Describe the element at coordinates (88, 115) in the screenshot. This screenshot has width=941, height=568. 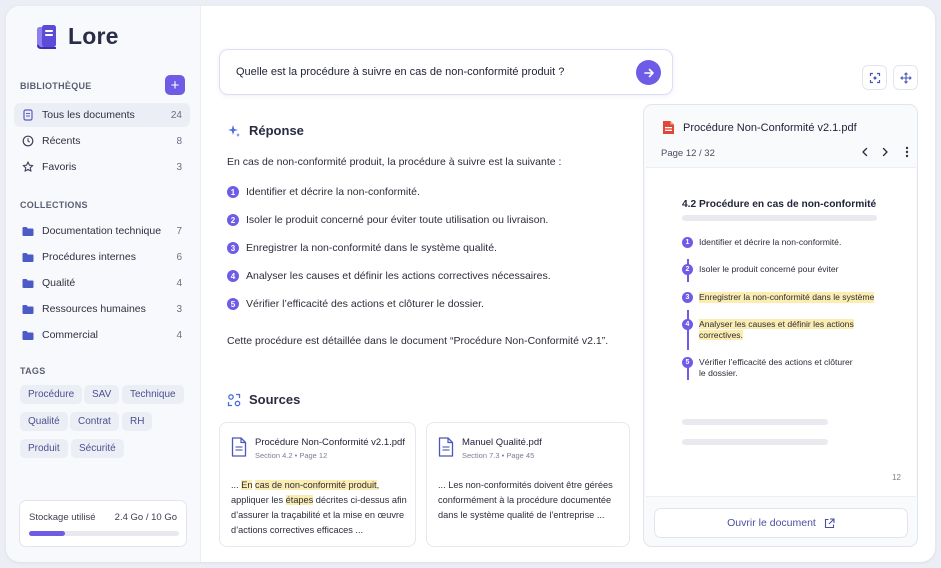
I see `sidebar-item-label: Tous les documents` at that location.